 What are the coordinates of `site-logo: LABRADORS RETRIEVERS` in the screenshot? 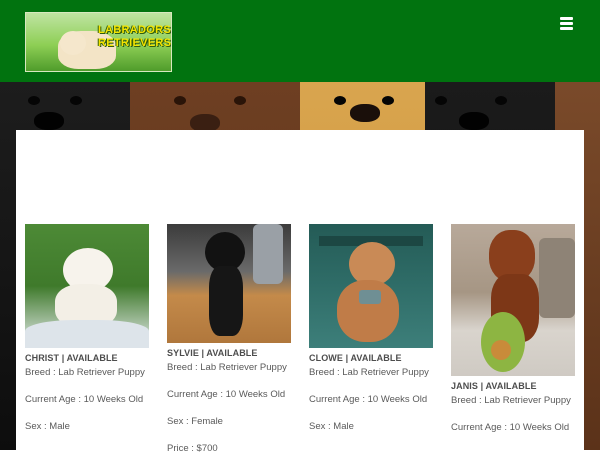 It's located at (98, 42).